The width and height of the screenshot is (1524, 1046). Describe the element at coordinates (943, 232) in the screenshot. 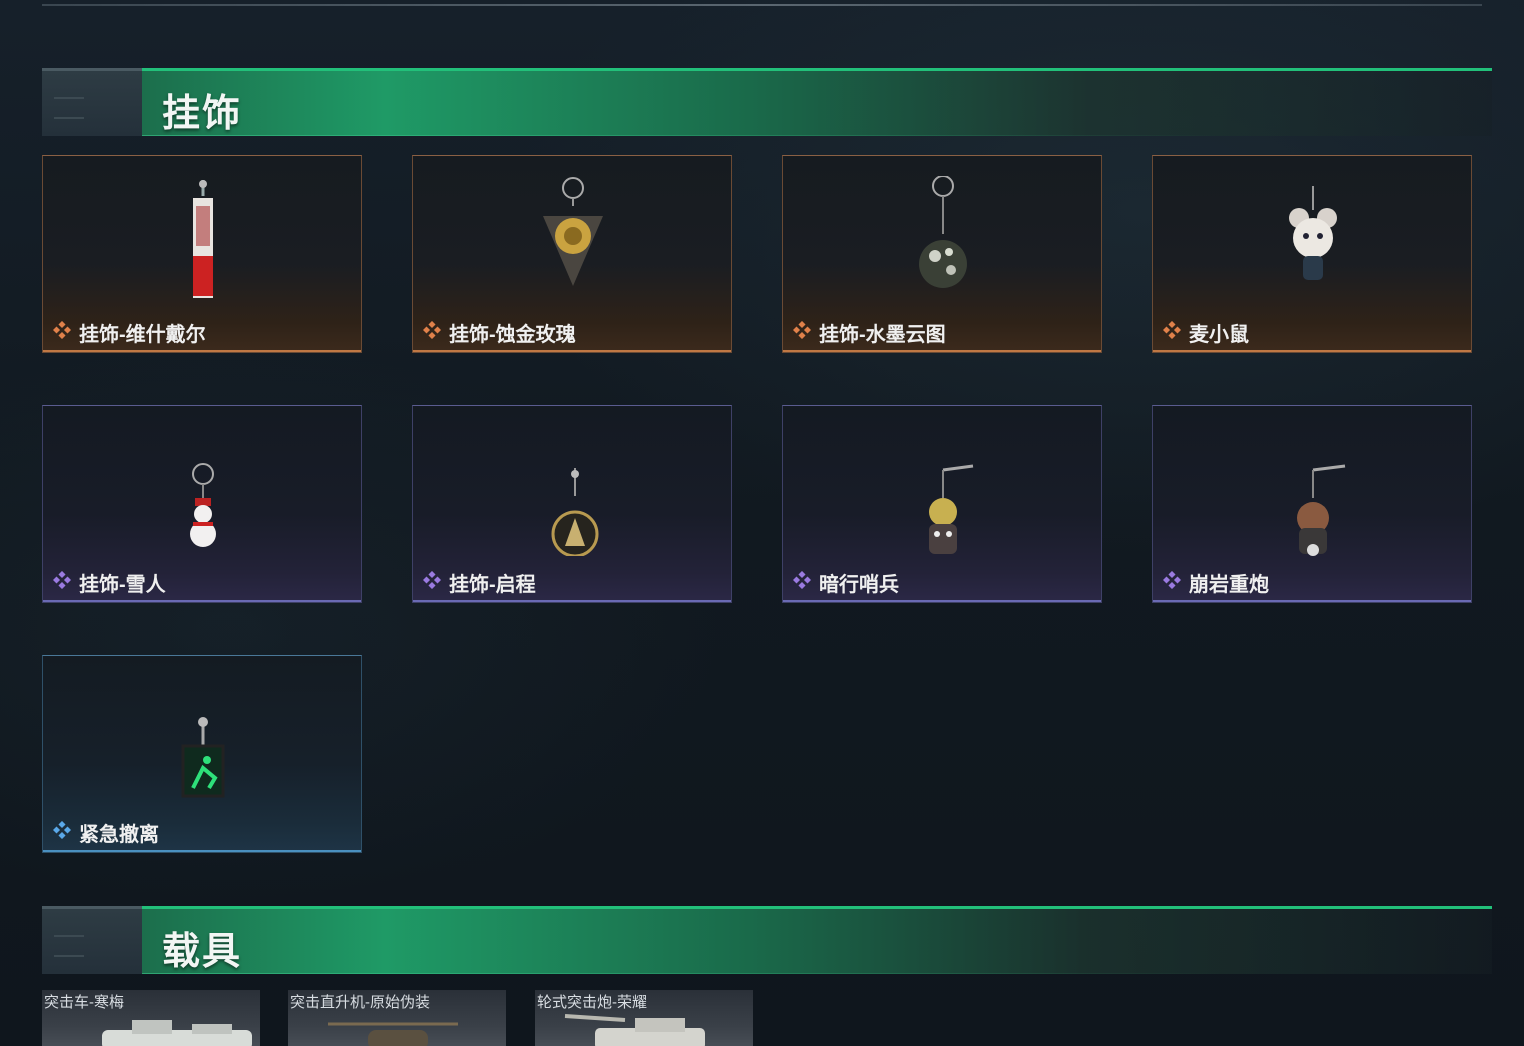

I see `ink-cloud-ball-charm-icon` at that location.